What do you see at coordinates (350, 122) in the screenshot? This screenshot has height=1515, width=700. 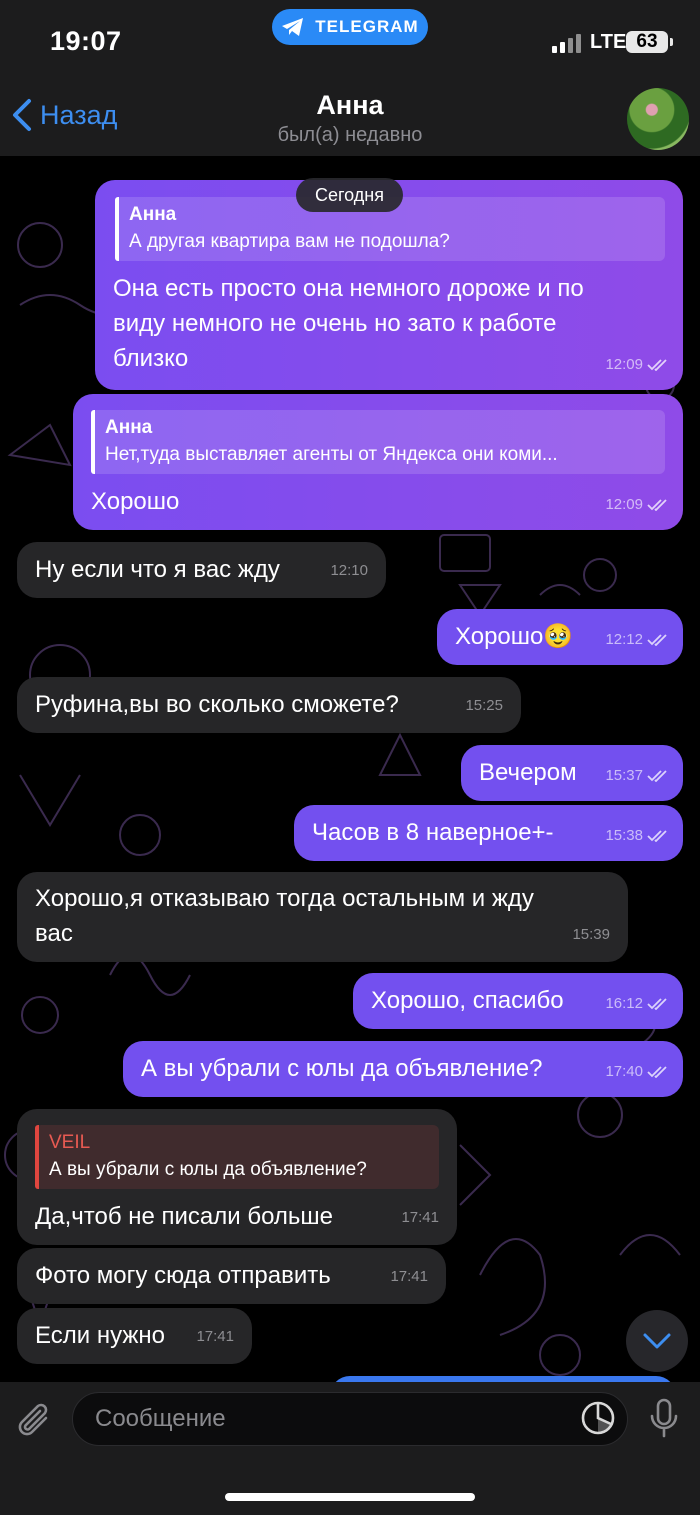 I see `chat-header: Анна был(а) недавно Назад` at bounding box center [350, 122].